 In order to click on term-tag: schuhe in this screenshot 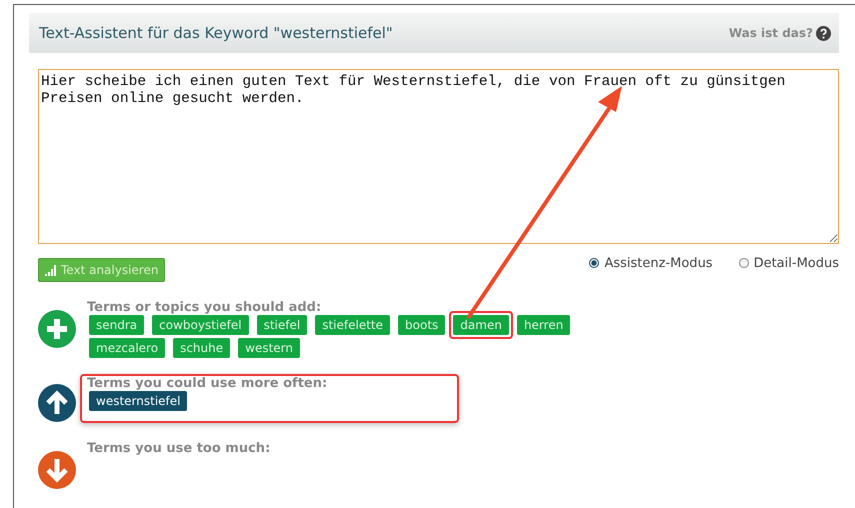, I will do `click(201, 348)`.